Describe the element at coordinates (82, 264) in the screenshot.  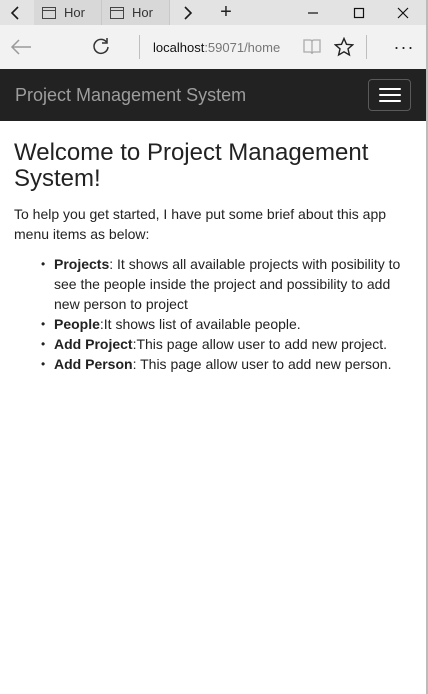
I see `item-title: Projects` at that location.